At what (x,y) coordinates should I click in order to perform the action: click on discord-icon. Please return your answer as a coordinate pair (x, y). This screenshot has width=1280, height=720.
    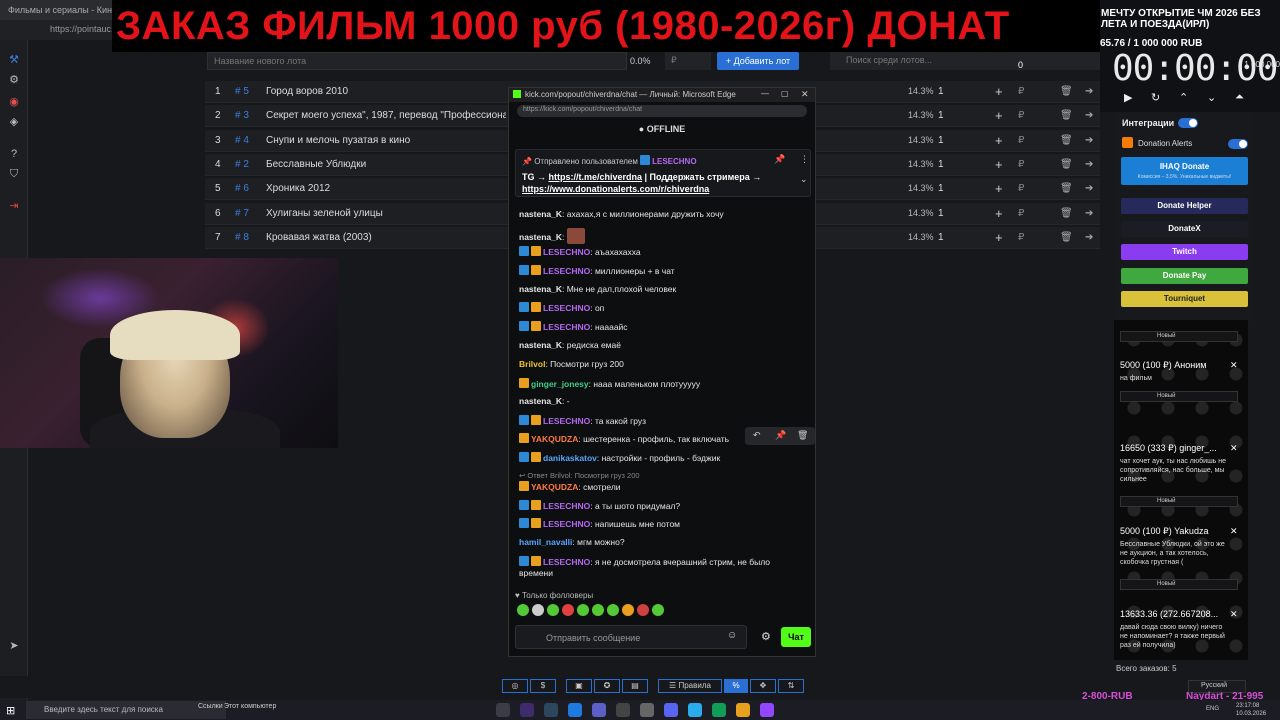
    Looking at the image, I should click on (671, 710).